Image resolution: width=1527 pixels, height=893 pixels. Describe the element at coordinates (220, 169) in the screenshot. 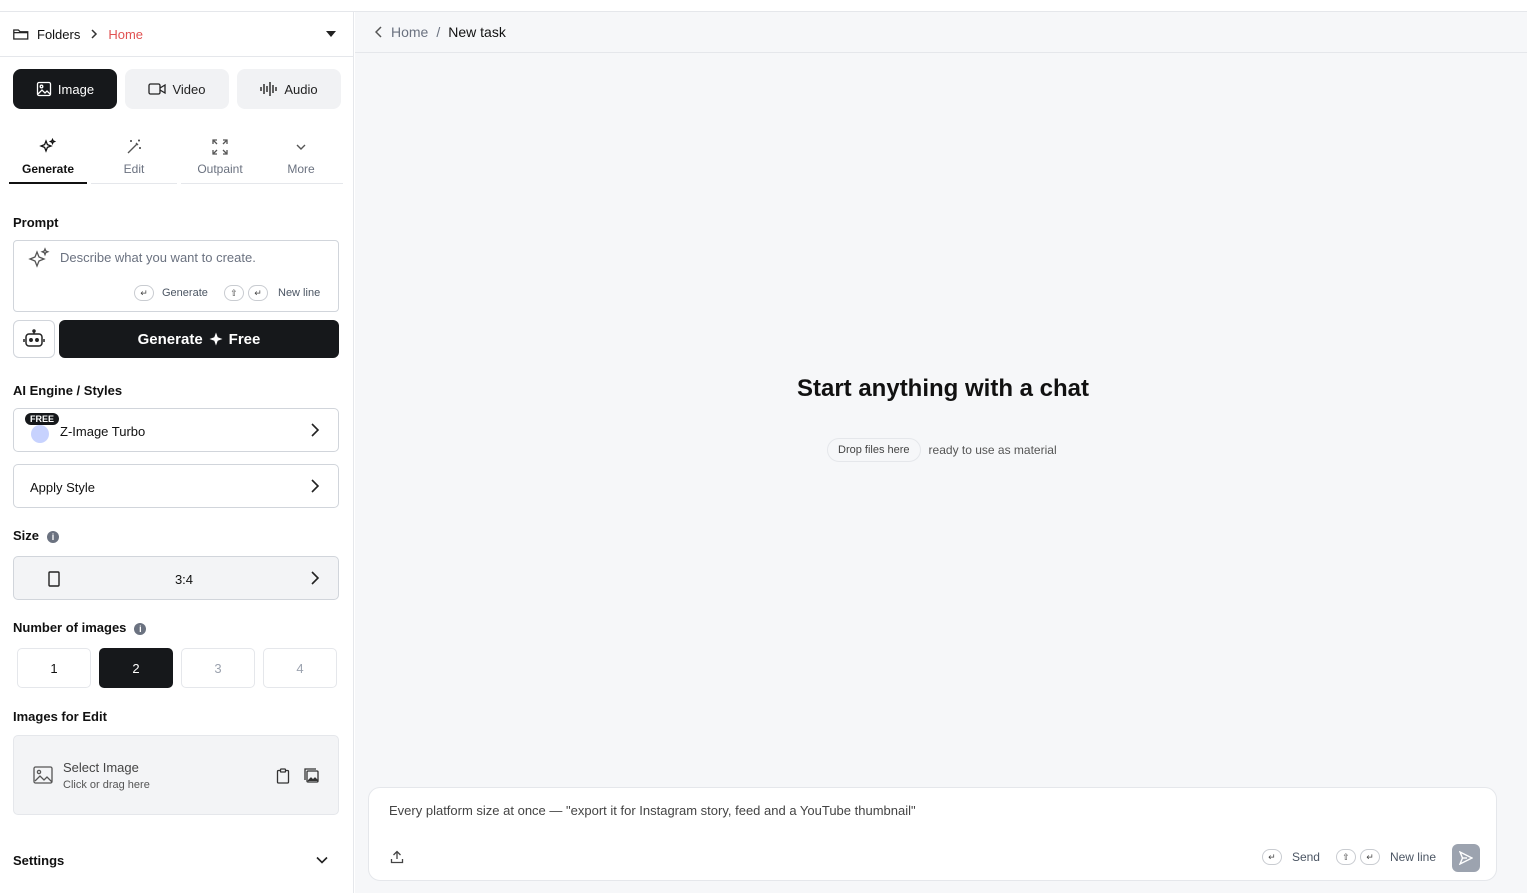

I see `tab-outpaint-label: Outpaint` at that location.